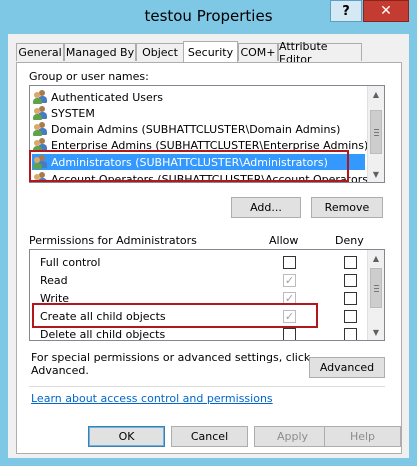 Image resolution: width=417 pixels, height=466 pixels. What do you see at coordinates (60, 370) in the screenshot?
I see `advanced-hint-line2: Advanced.` at bounding box center [60, 370].